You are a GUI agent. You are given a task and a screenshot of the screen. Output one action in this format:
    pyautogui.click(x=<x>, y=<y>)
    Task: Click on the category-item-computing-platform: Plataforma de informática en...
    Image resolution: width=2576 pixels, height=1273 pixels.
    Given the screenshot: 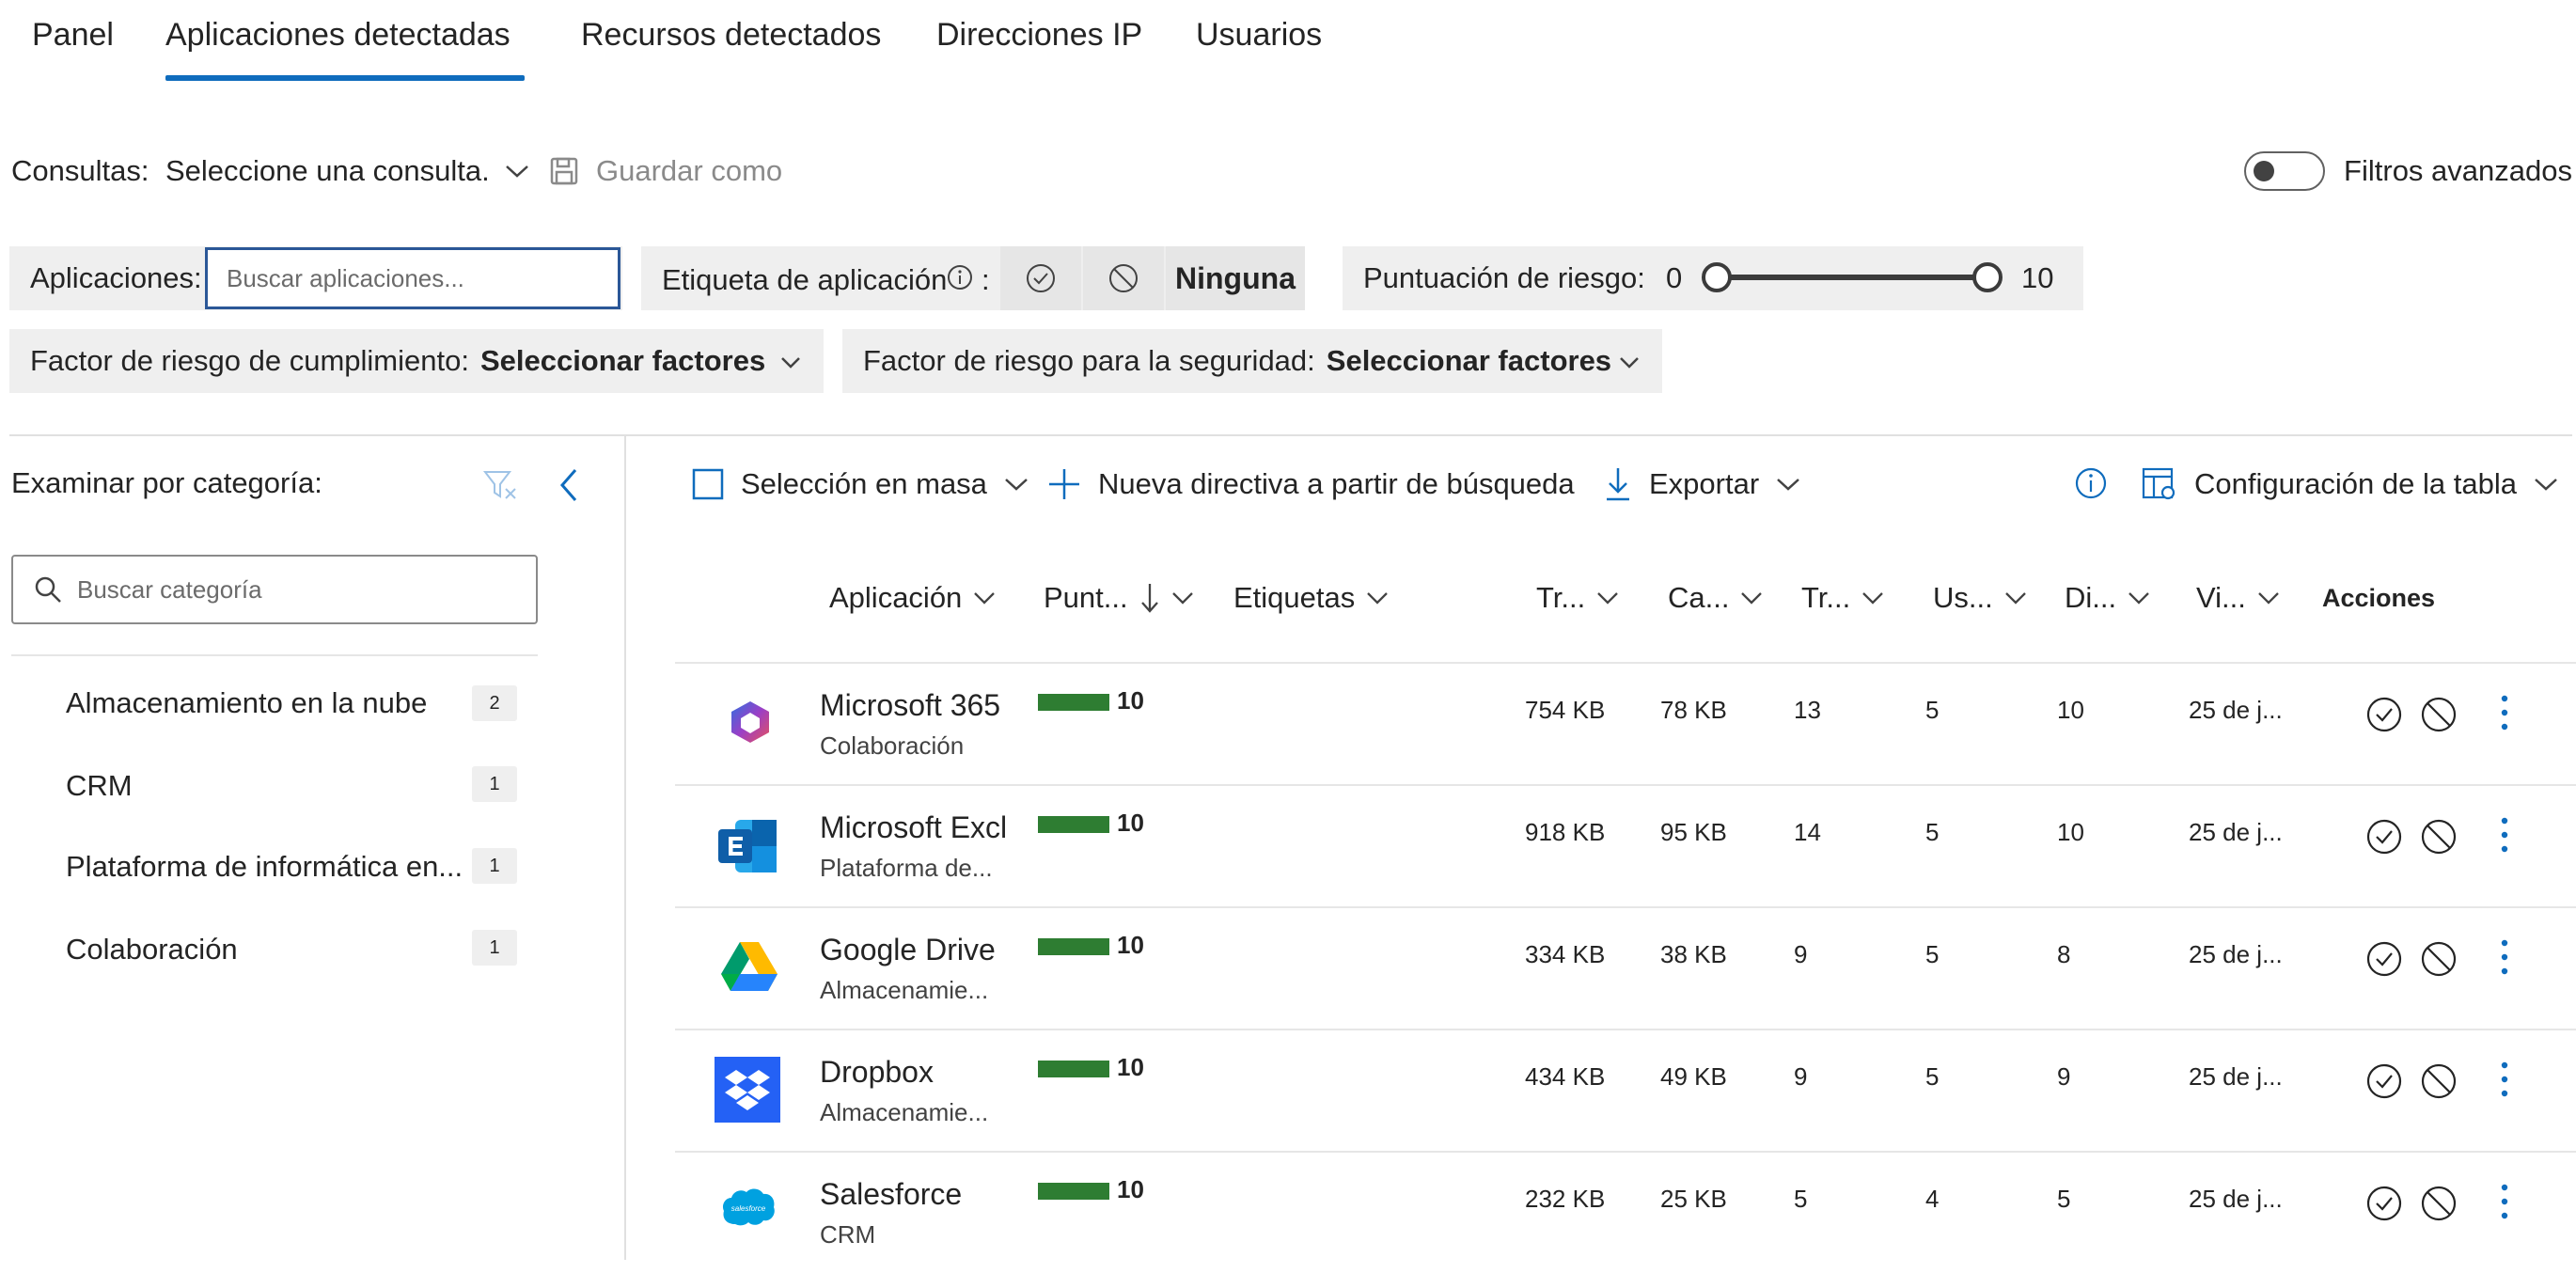 What is the action you would take?
    pyautogui.click(x=264, y=867)
    